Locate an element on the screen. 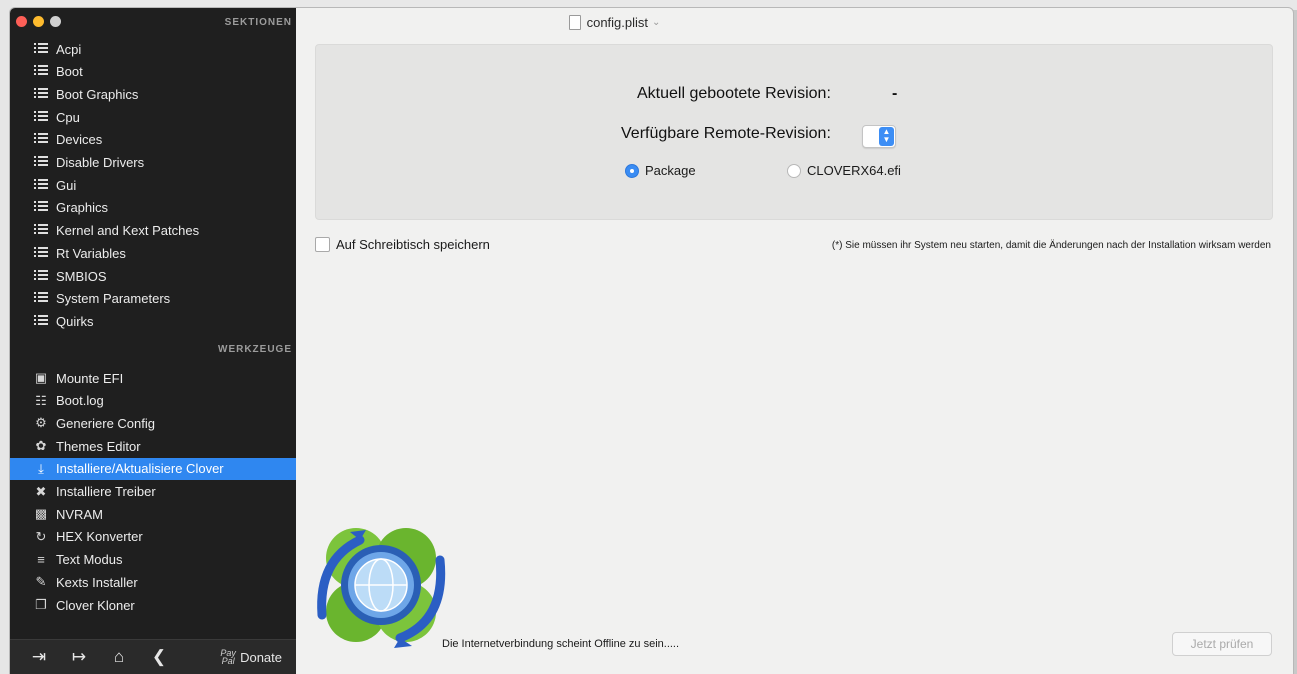 This screenshot has width=1297, height=674. window-controls is located at coordinates (38, 21).